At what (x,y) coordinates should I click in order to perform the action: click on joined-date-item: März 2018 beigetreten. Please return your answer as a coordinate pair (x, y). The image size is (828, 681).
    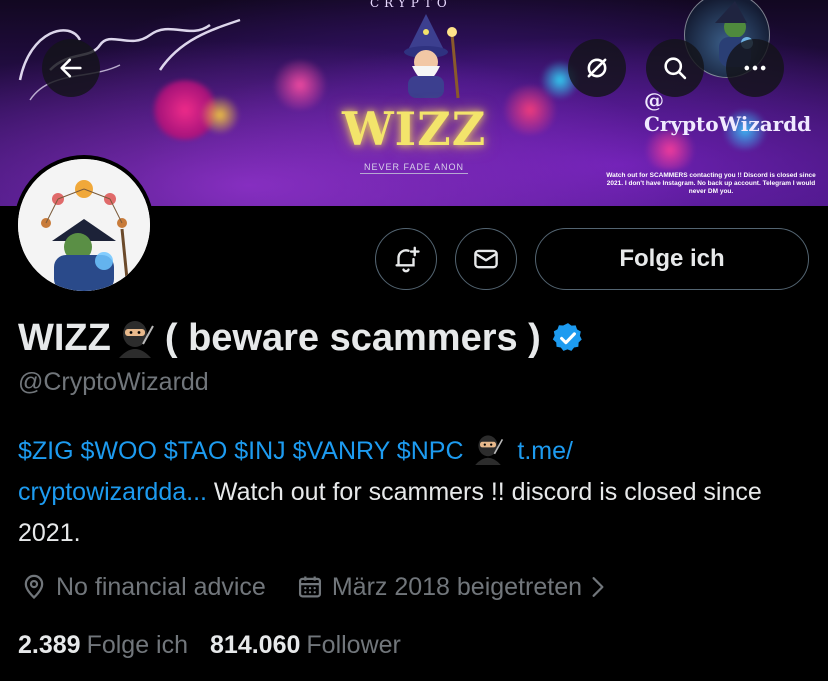
    Looking at the image, I should click on (455, 587).